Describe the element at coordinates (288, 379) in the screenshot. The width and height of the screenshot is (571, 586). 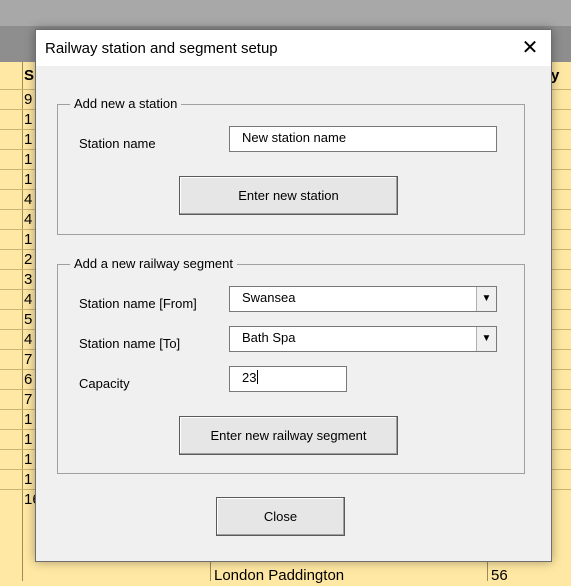
I see `capacity-input: 23` at that location.